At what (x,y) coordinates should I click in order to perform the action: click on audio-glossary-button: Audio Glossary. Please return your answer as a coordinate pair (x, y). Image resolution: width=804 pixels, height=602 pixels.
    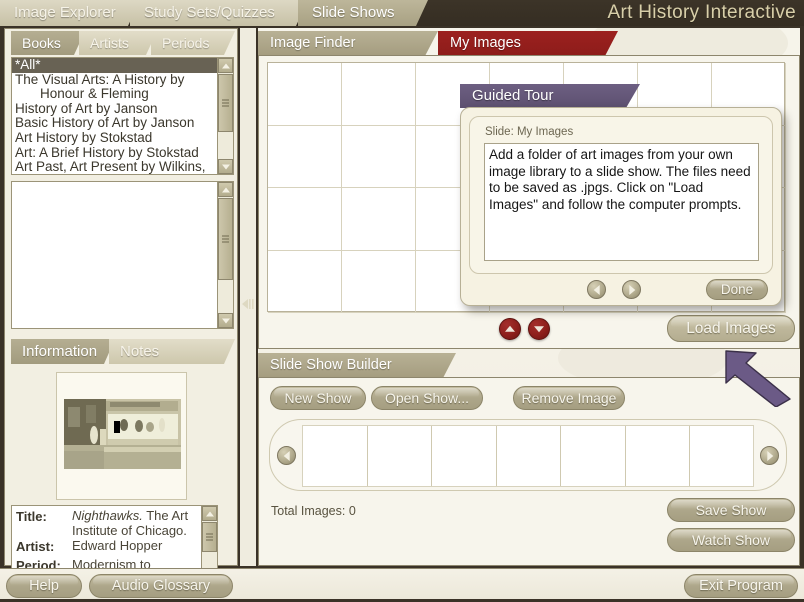
    Looking at the image, I should click on (161, 586).